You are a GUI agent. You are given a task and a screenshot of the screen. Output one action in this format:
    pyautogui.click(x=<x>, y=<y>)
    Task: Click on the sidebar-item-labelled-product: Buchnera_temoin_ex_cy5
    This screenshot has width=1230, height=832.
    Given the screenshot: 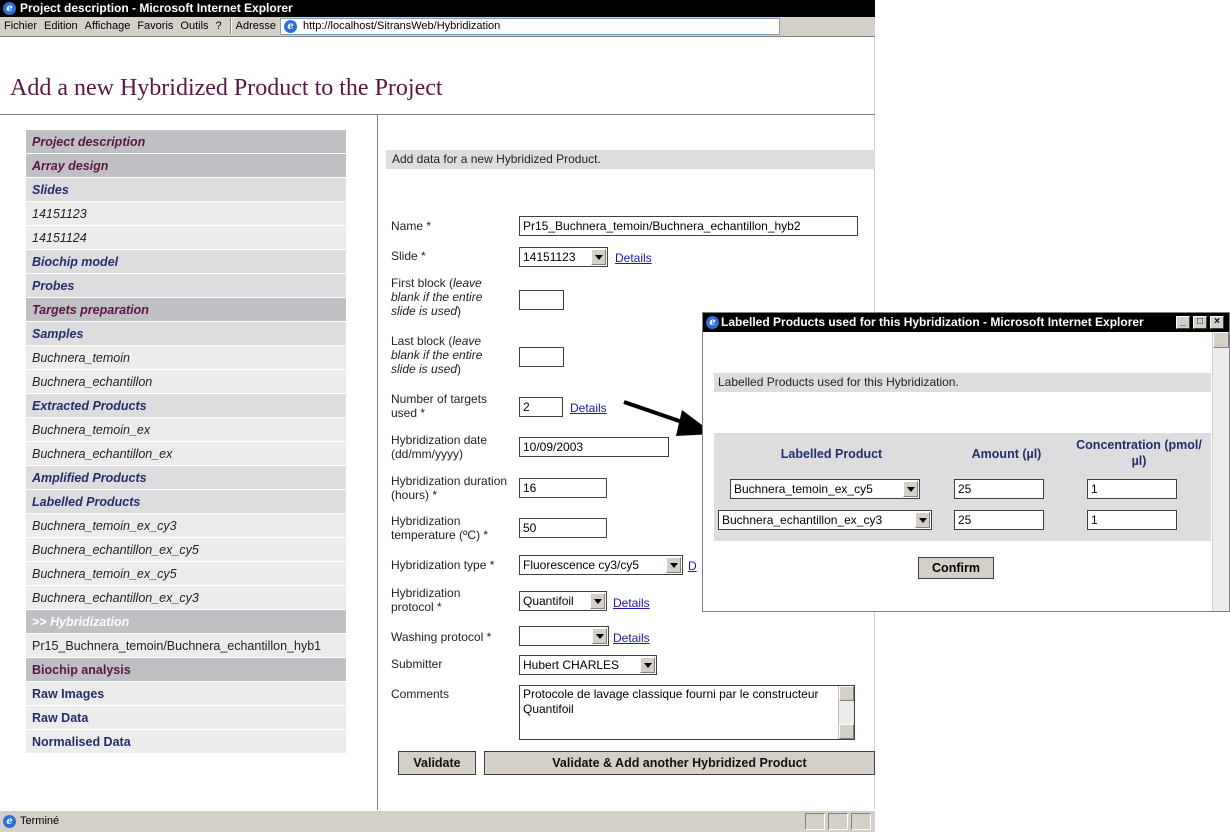 What is the action you would take?
    pyautogui.click(x=186, y=574)
    